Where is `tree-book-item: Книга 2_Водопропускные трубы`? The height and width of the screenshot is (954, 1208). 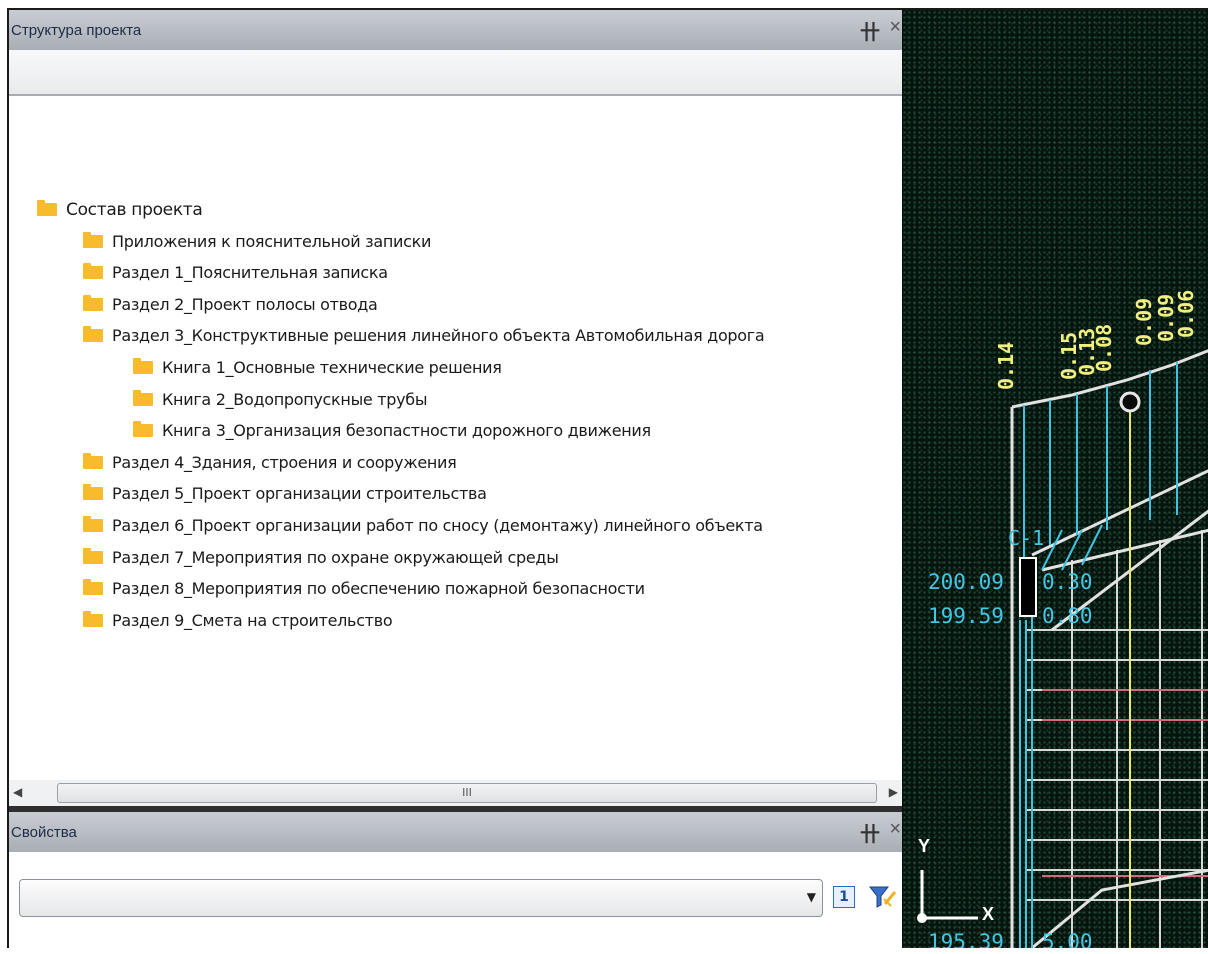
tree-book-item: Книга 2_Водопропускные трубы is located at coordinates (280, 400).